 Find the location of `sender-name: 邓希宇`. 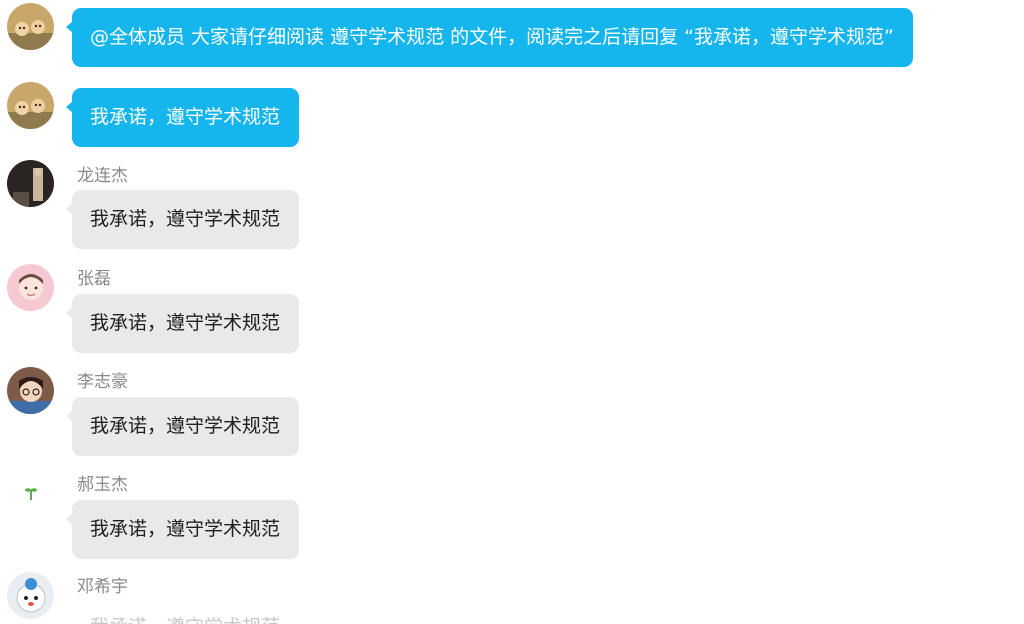

sender-name: 邓希宇 is located at coordinates (102, 587).